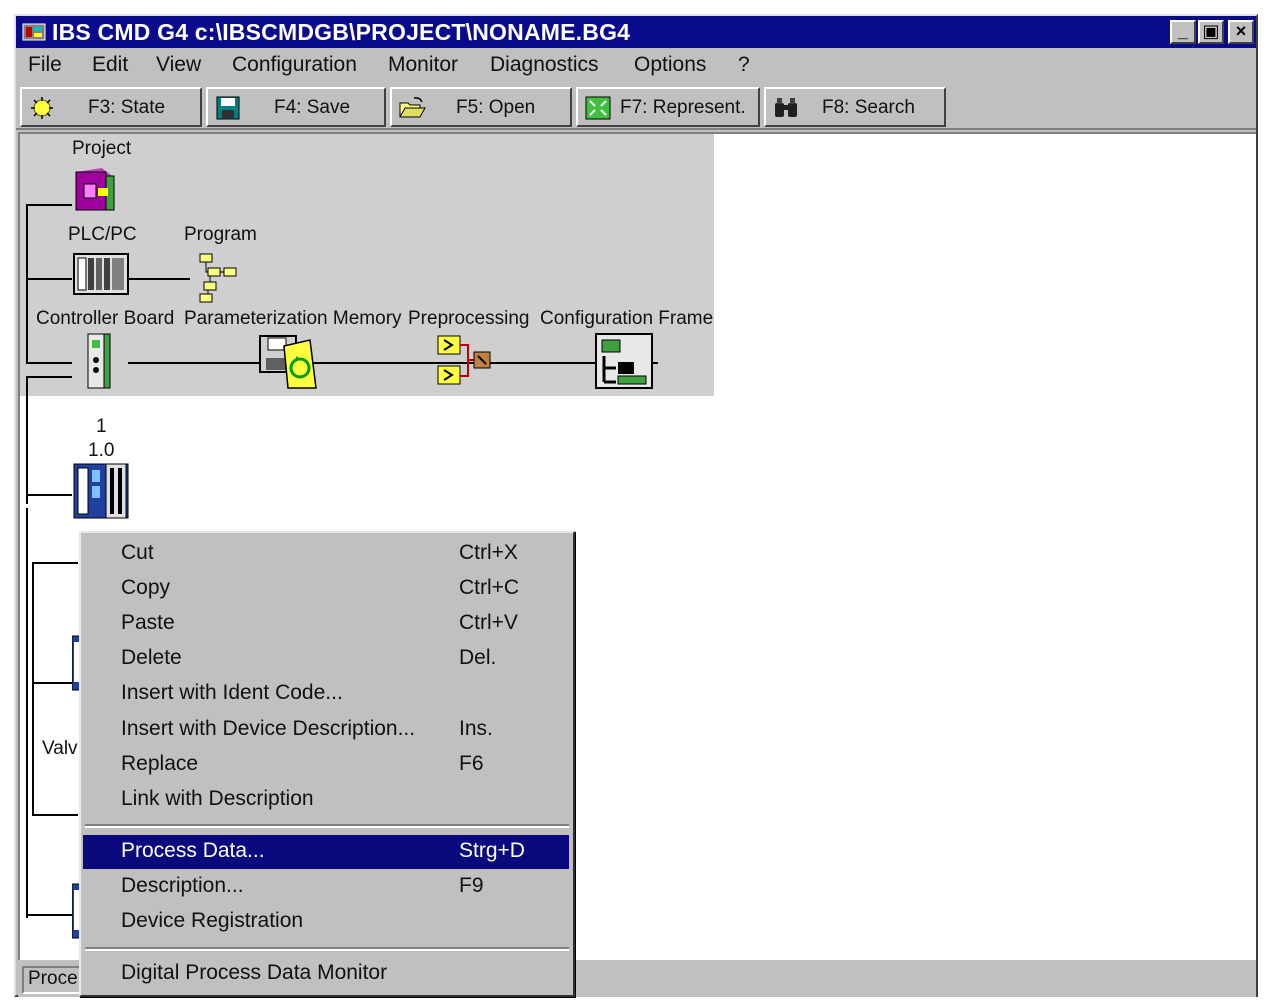 This screenshot has width=1264, height=1001. Describe the element at coordinates (160, 763) in the screenshot. I see `menu-item-label: Replace` at that location.